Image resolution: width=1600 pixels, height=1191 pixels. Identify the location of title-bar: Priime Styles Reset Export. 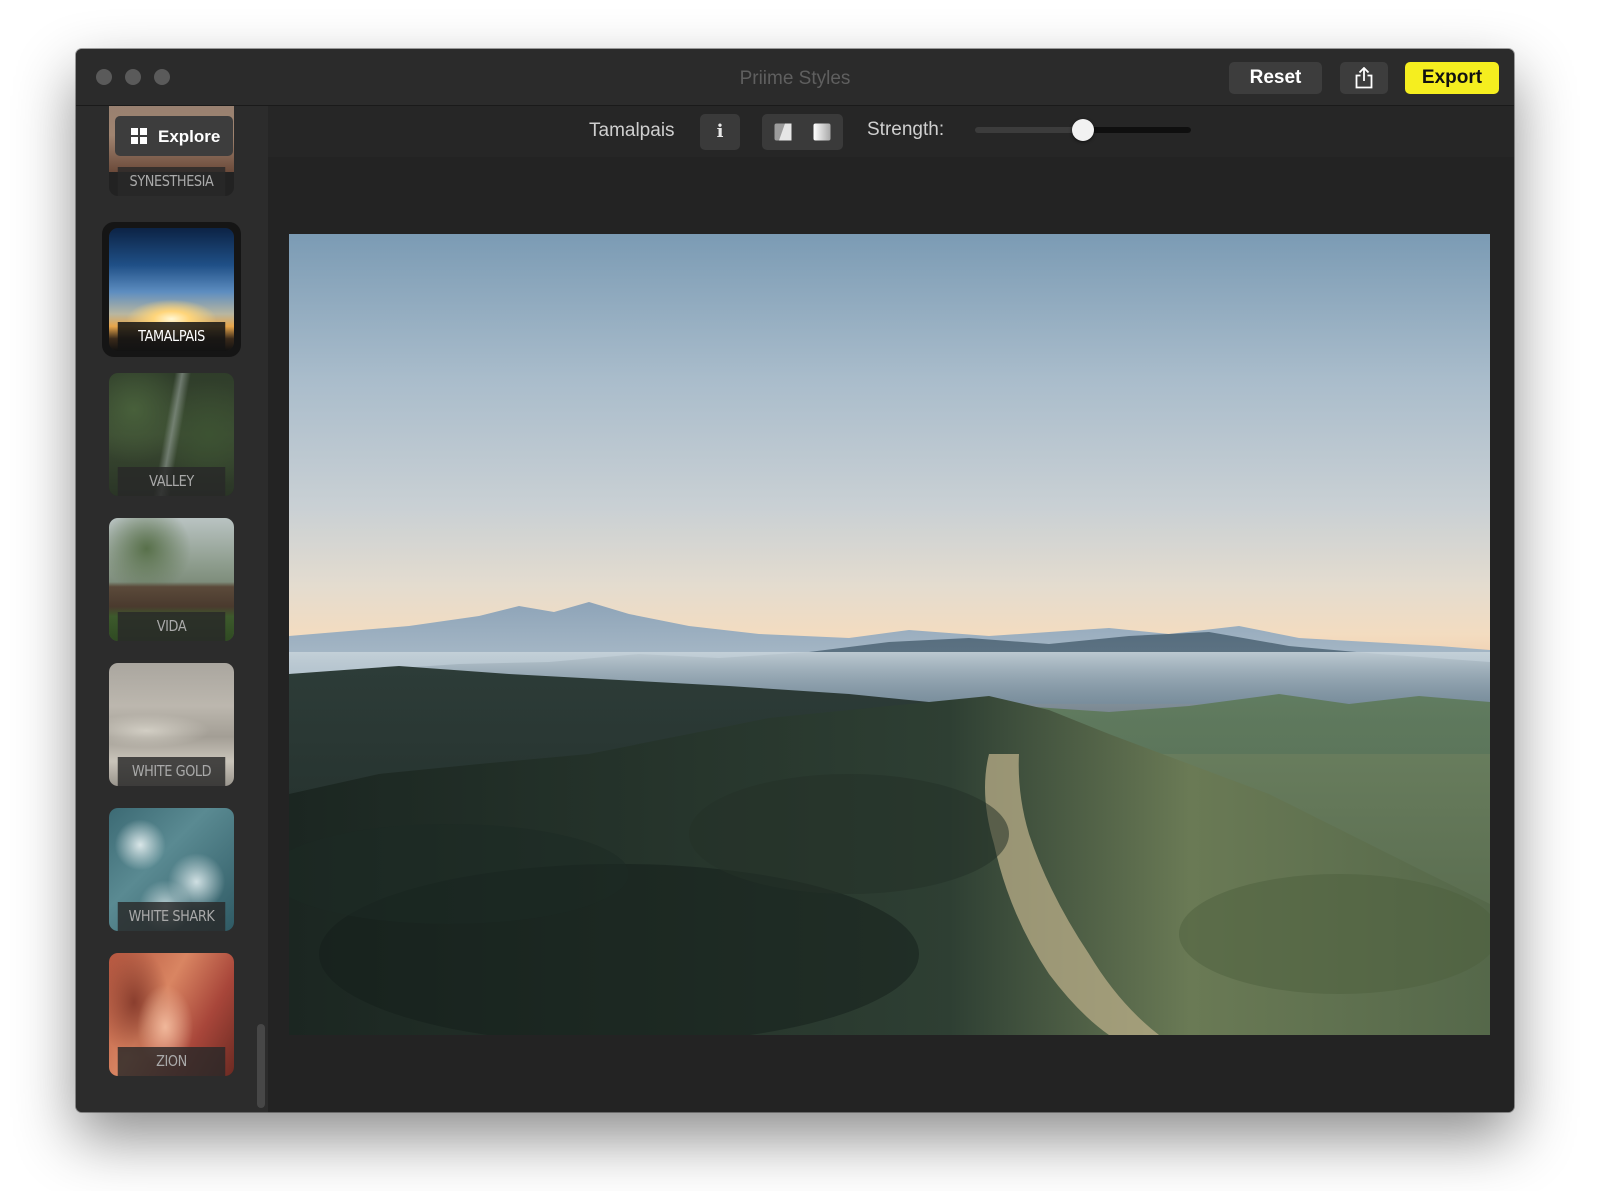
(795, 77).